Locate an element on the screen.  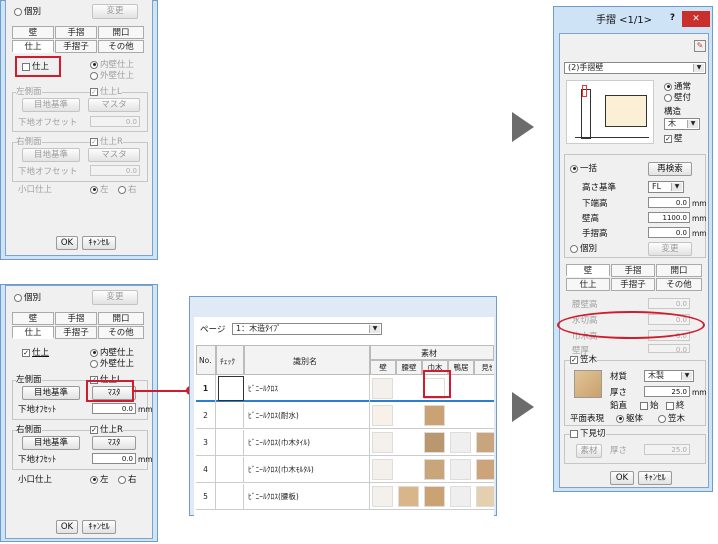
mikiri-checkbox: 下見切 is located at coordinates (588, 434).